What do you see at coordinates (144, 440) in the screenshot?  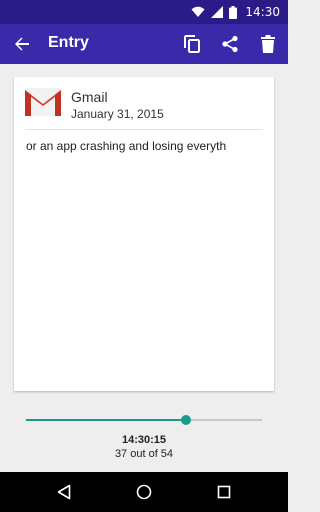 I see `timeline-time: 14:30:15` at bounding box center [144, 440].